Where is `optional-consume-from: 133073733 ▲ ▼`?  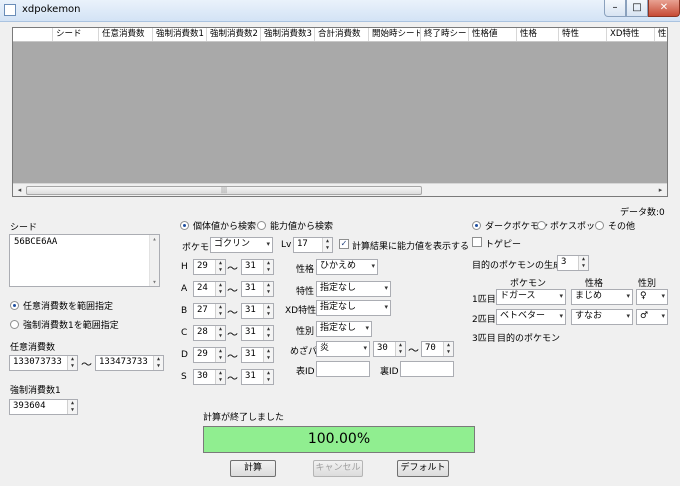
optional-consume-from: 133073733 ▲ ▼ is located at coordinates (43, 363).